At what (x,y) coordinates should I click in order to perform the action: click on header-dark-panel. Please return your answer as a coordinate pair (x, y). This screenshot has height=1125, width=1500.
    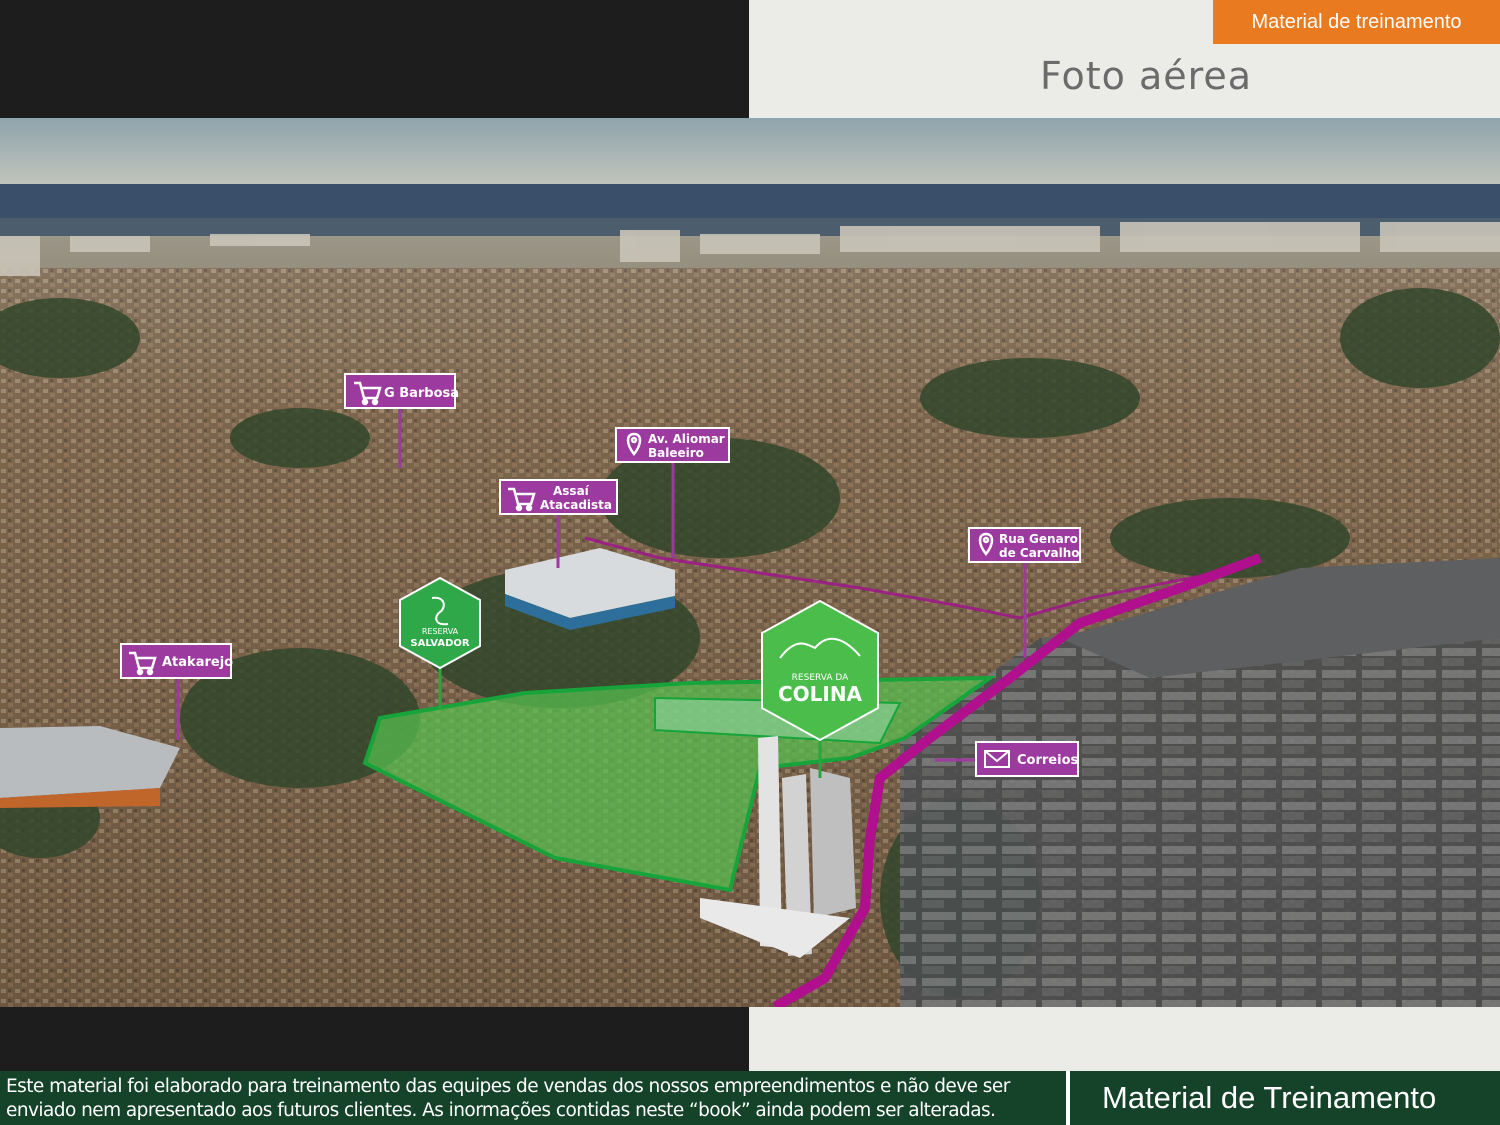
    Looking at the image, I should click on (374, 59).